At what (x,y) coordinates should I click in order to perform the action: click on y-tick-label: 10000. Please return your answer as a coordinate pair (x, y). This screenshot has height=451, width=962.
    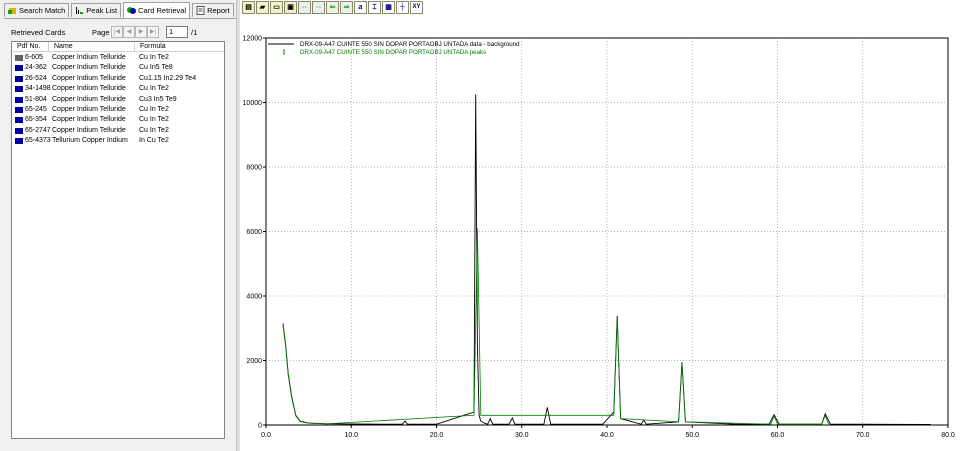
    Looking at the image, I should click on (253, 103).